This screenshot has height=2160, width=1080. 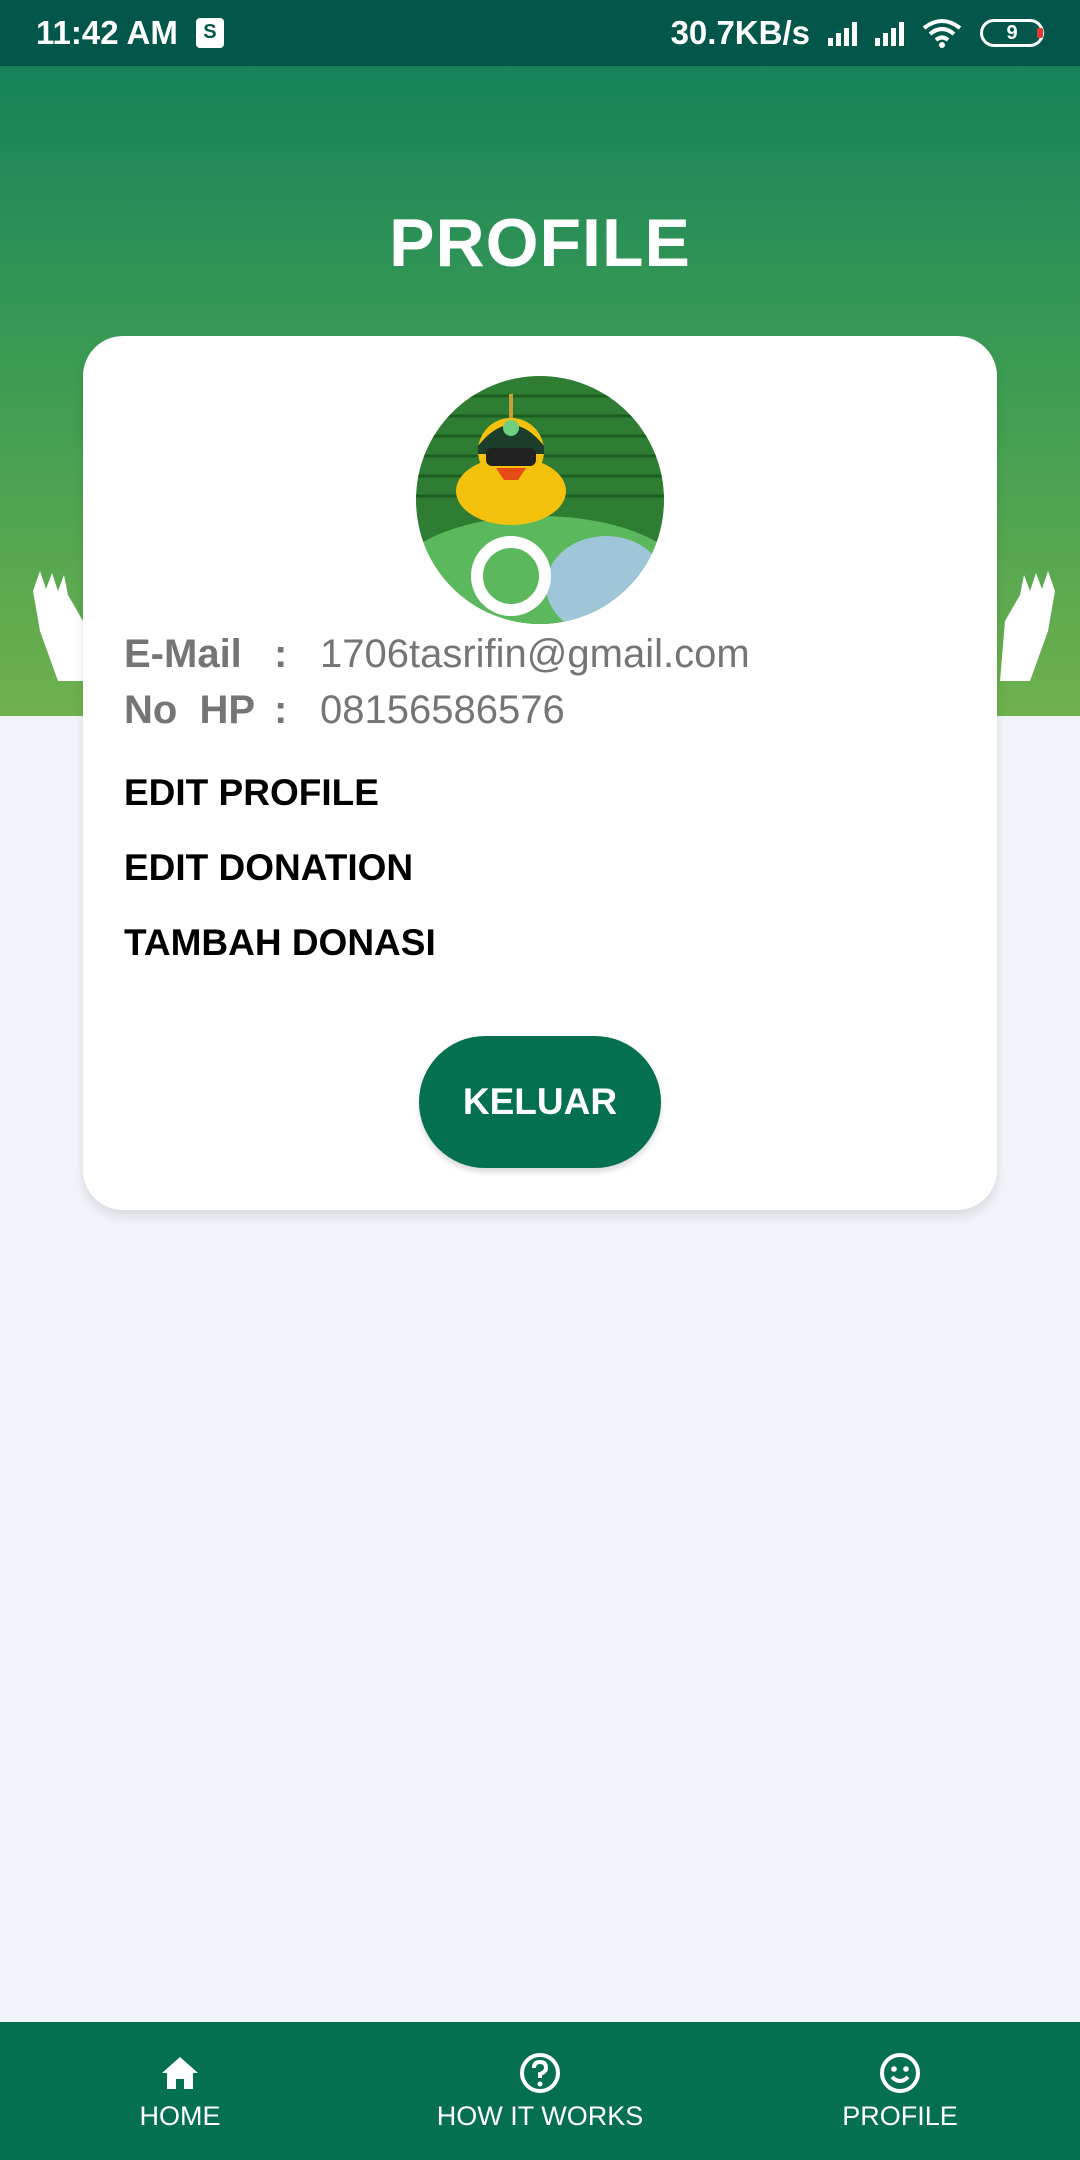 I want to click on nav-item-home: HOME, so click(x=180, y=2091).